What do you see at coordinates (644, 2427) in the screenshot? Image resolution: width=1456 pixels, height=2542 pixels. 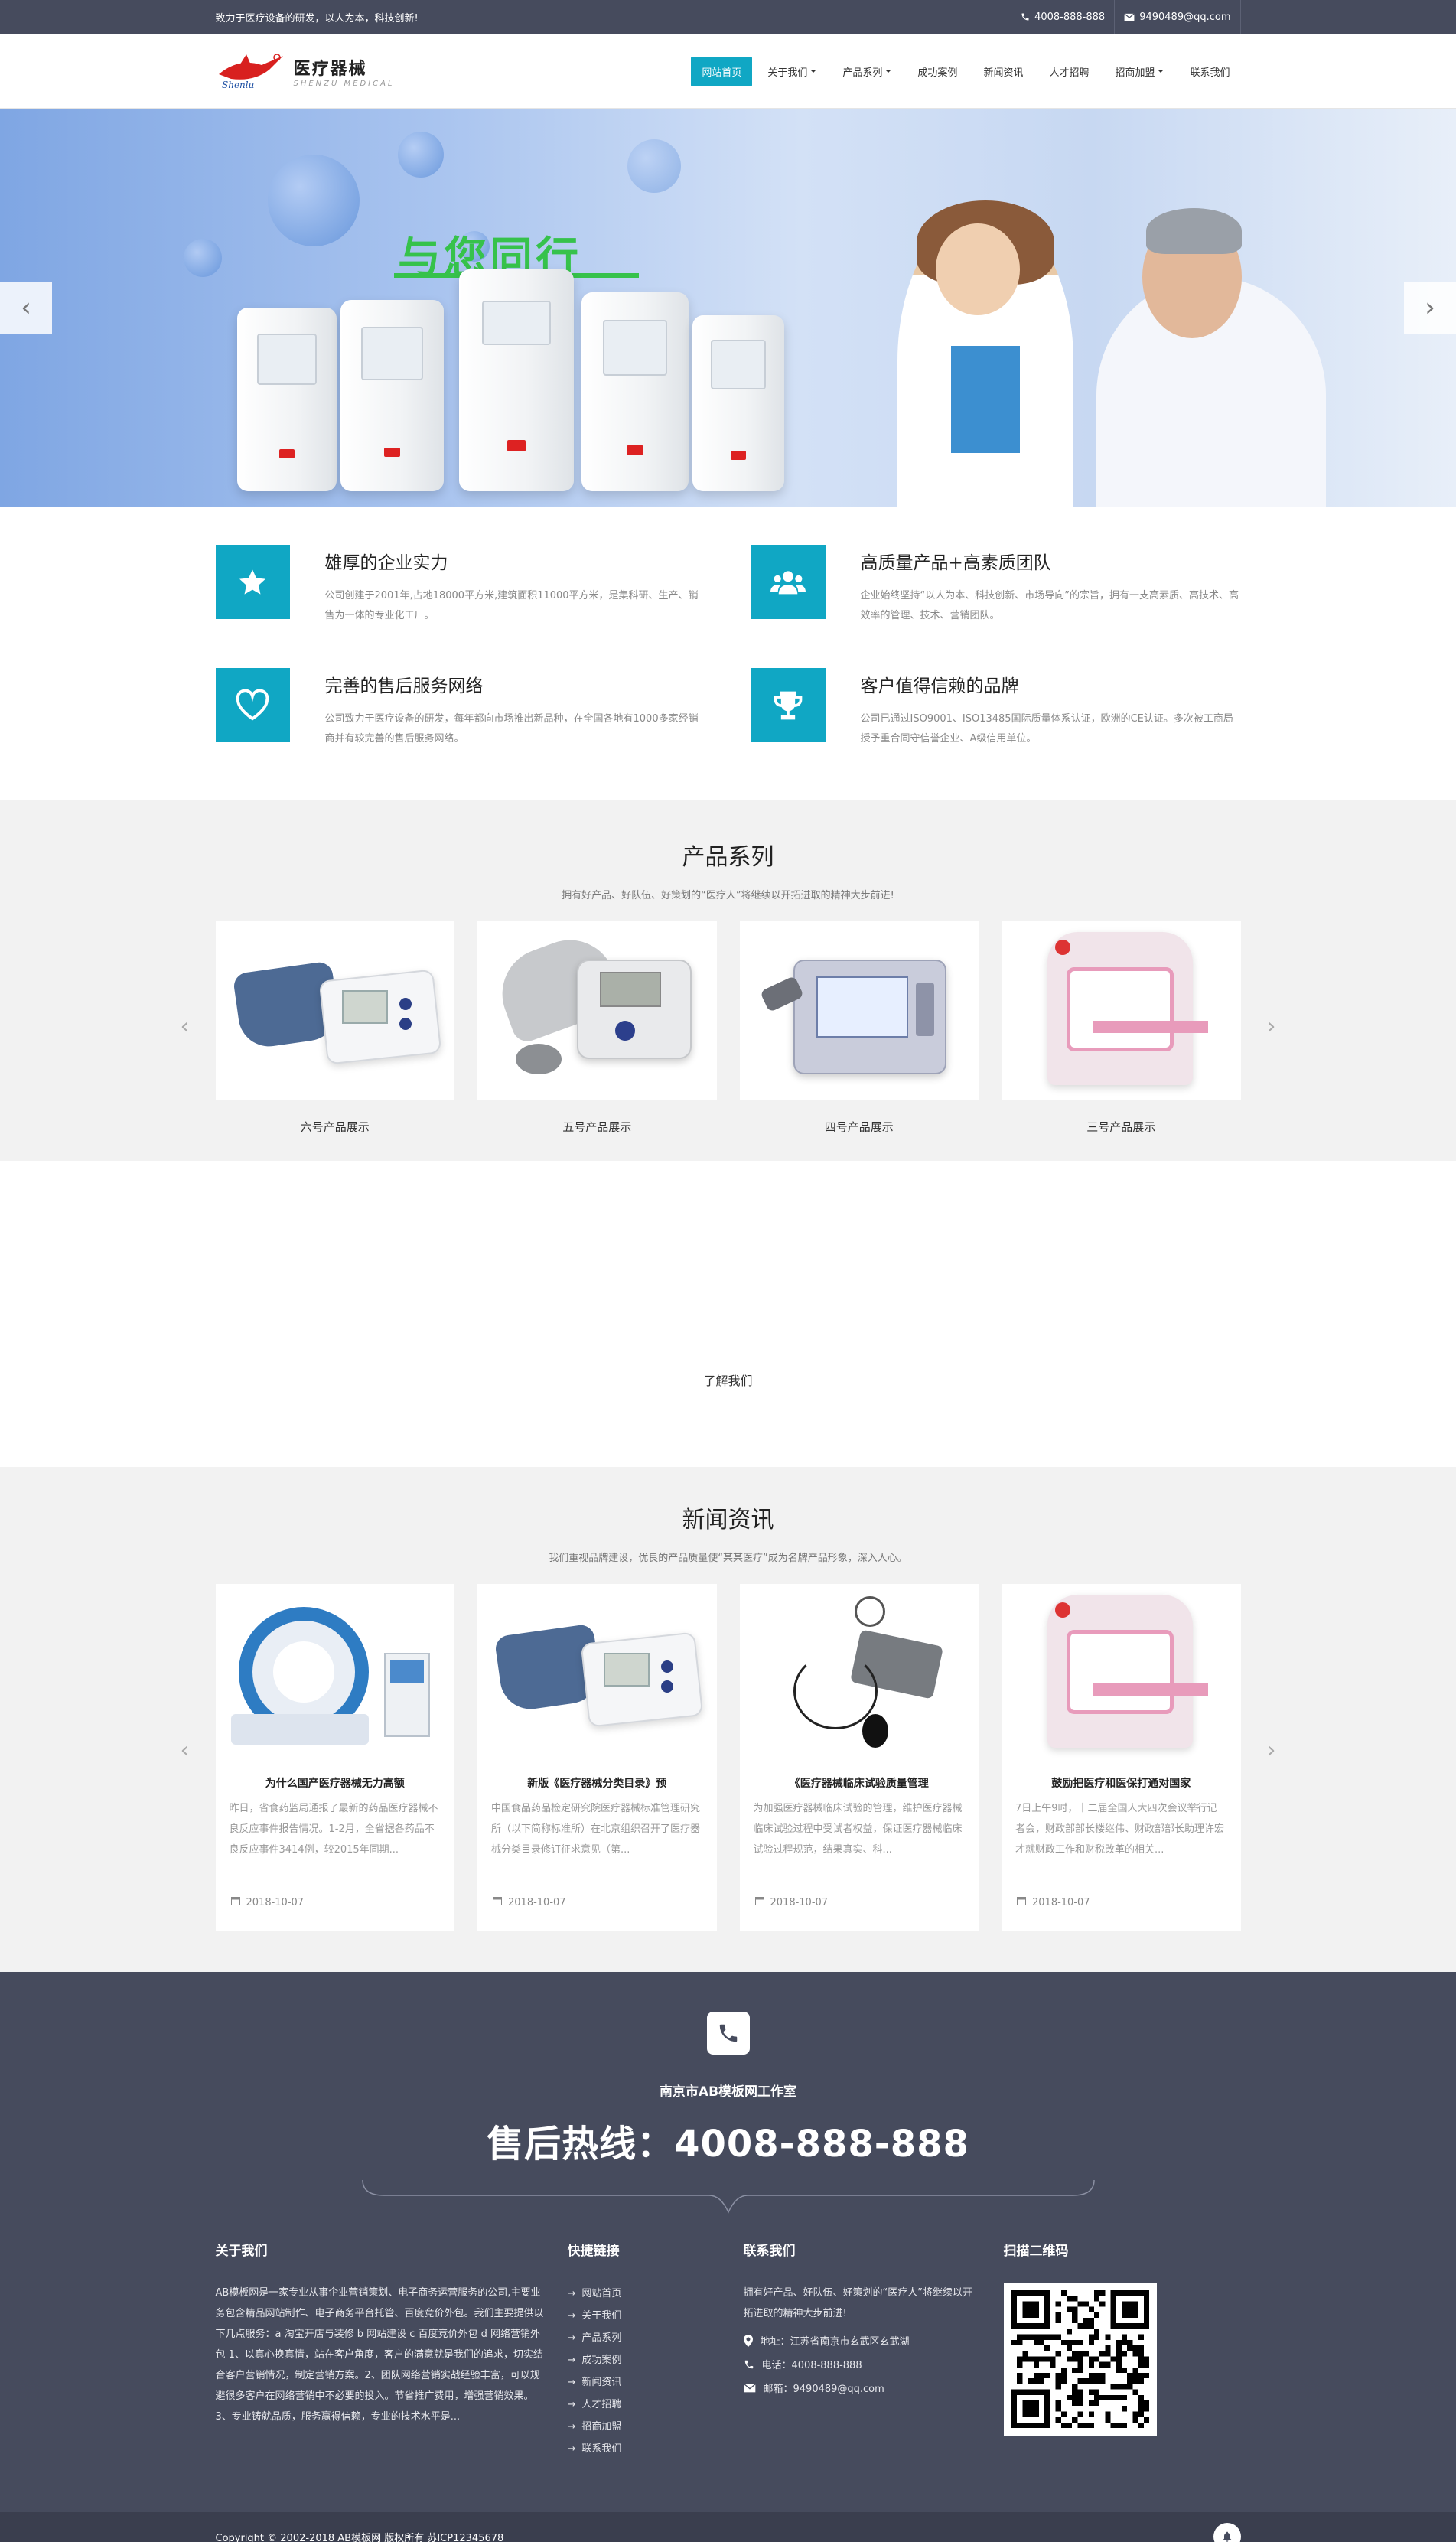 I see `footer-link: → 招商加盟` at bounding box center [644, 2427].